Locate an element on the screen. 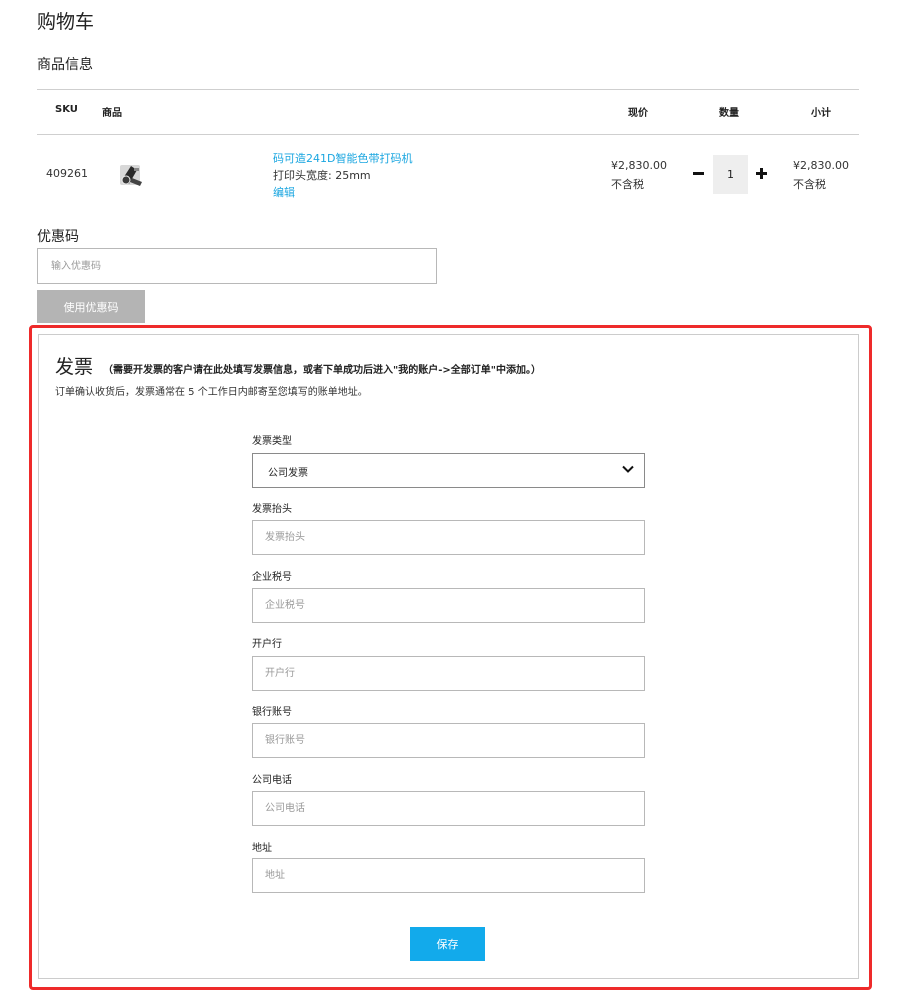 The height and width of the screenshot is (1000, 903). page-title: 购物车 is located at coordinates (66, 22).